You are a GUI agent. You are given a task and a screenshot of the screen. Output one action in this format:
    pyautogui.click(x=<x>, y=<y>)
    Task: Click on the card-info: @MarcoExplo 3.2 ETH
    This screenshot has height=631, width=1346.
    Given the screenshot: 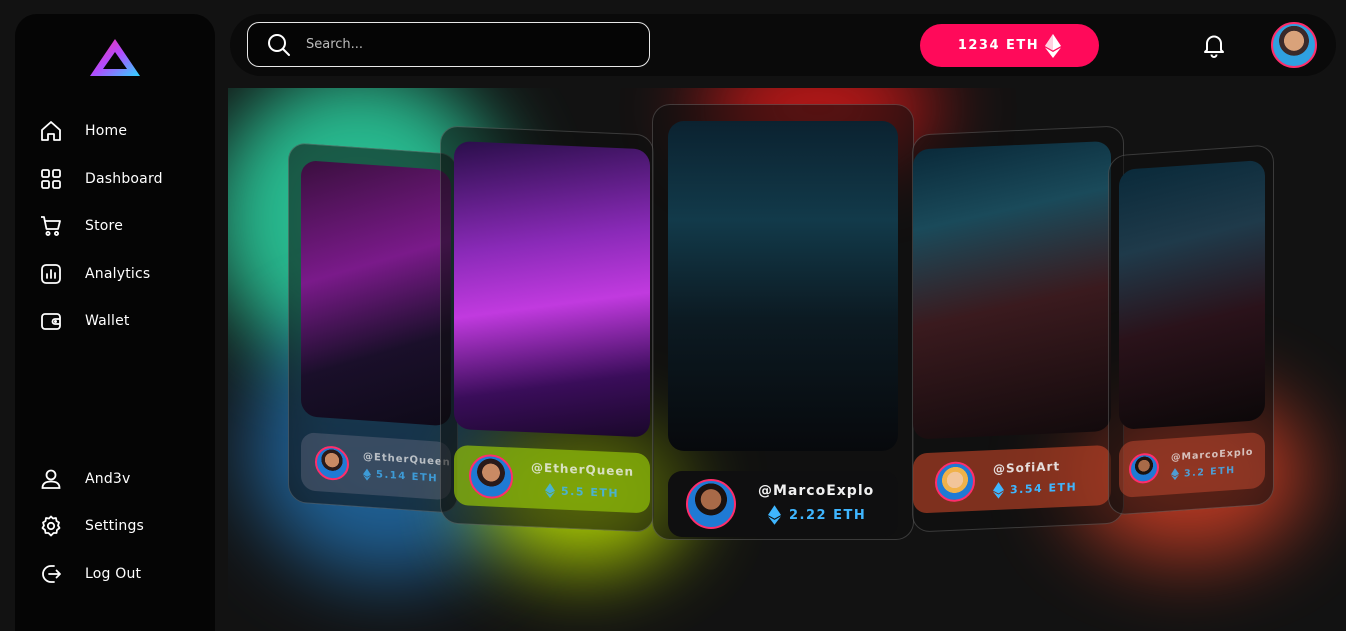 What is the action you would take?
    pyautogui.click(x=1192, y=465)
    